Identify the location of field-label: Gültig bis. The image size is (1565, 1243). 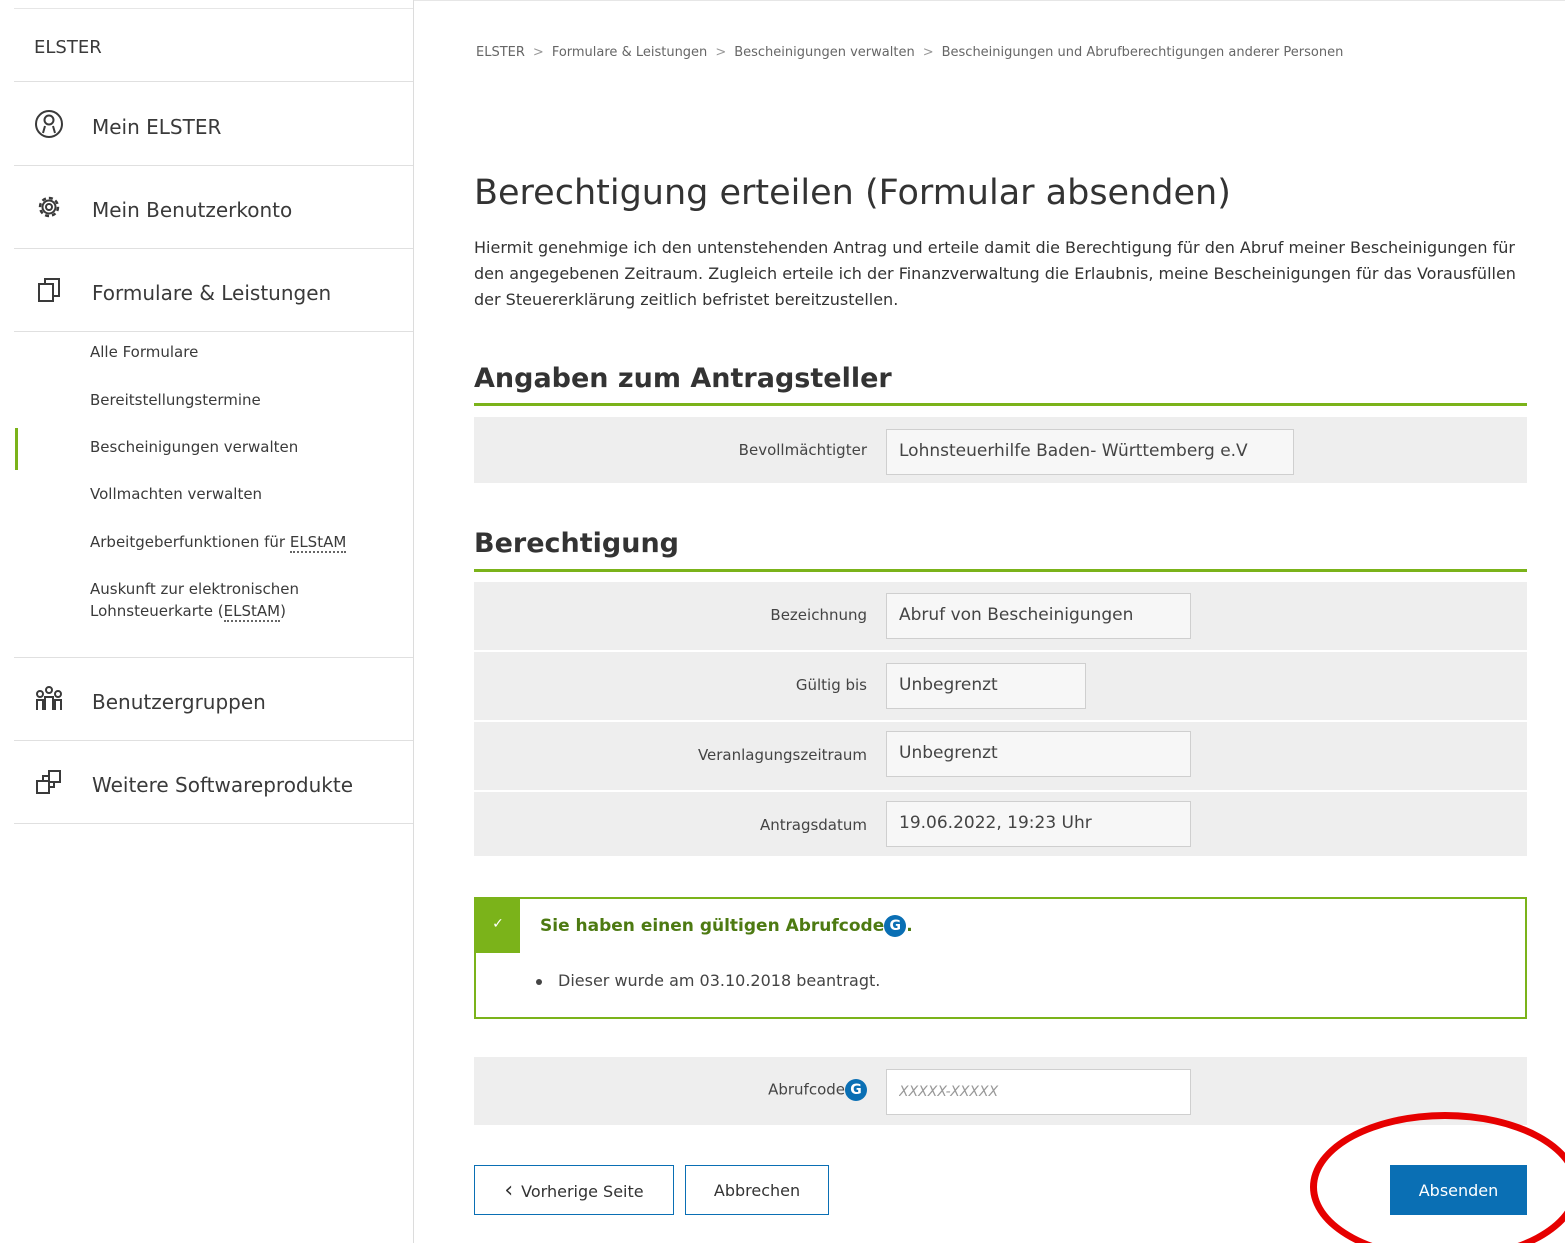
(831, 685).